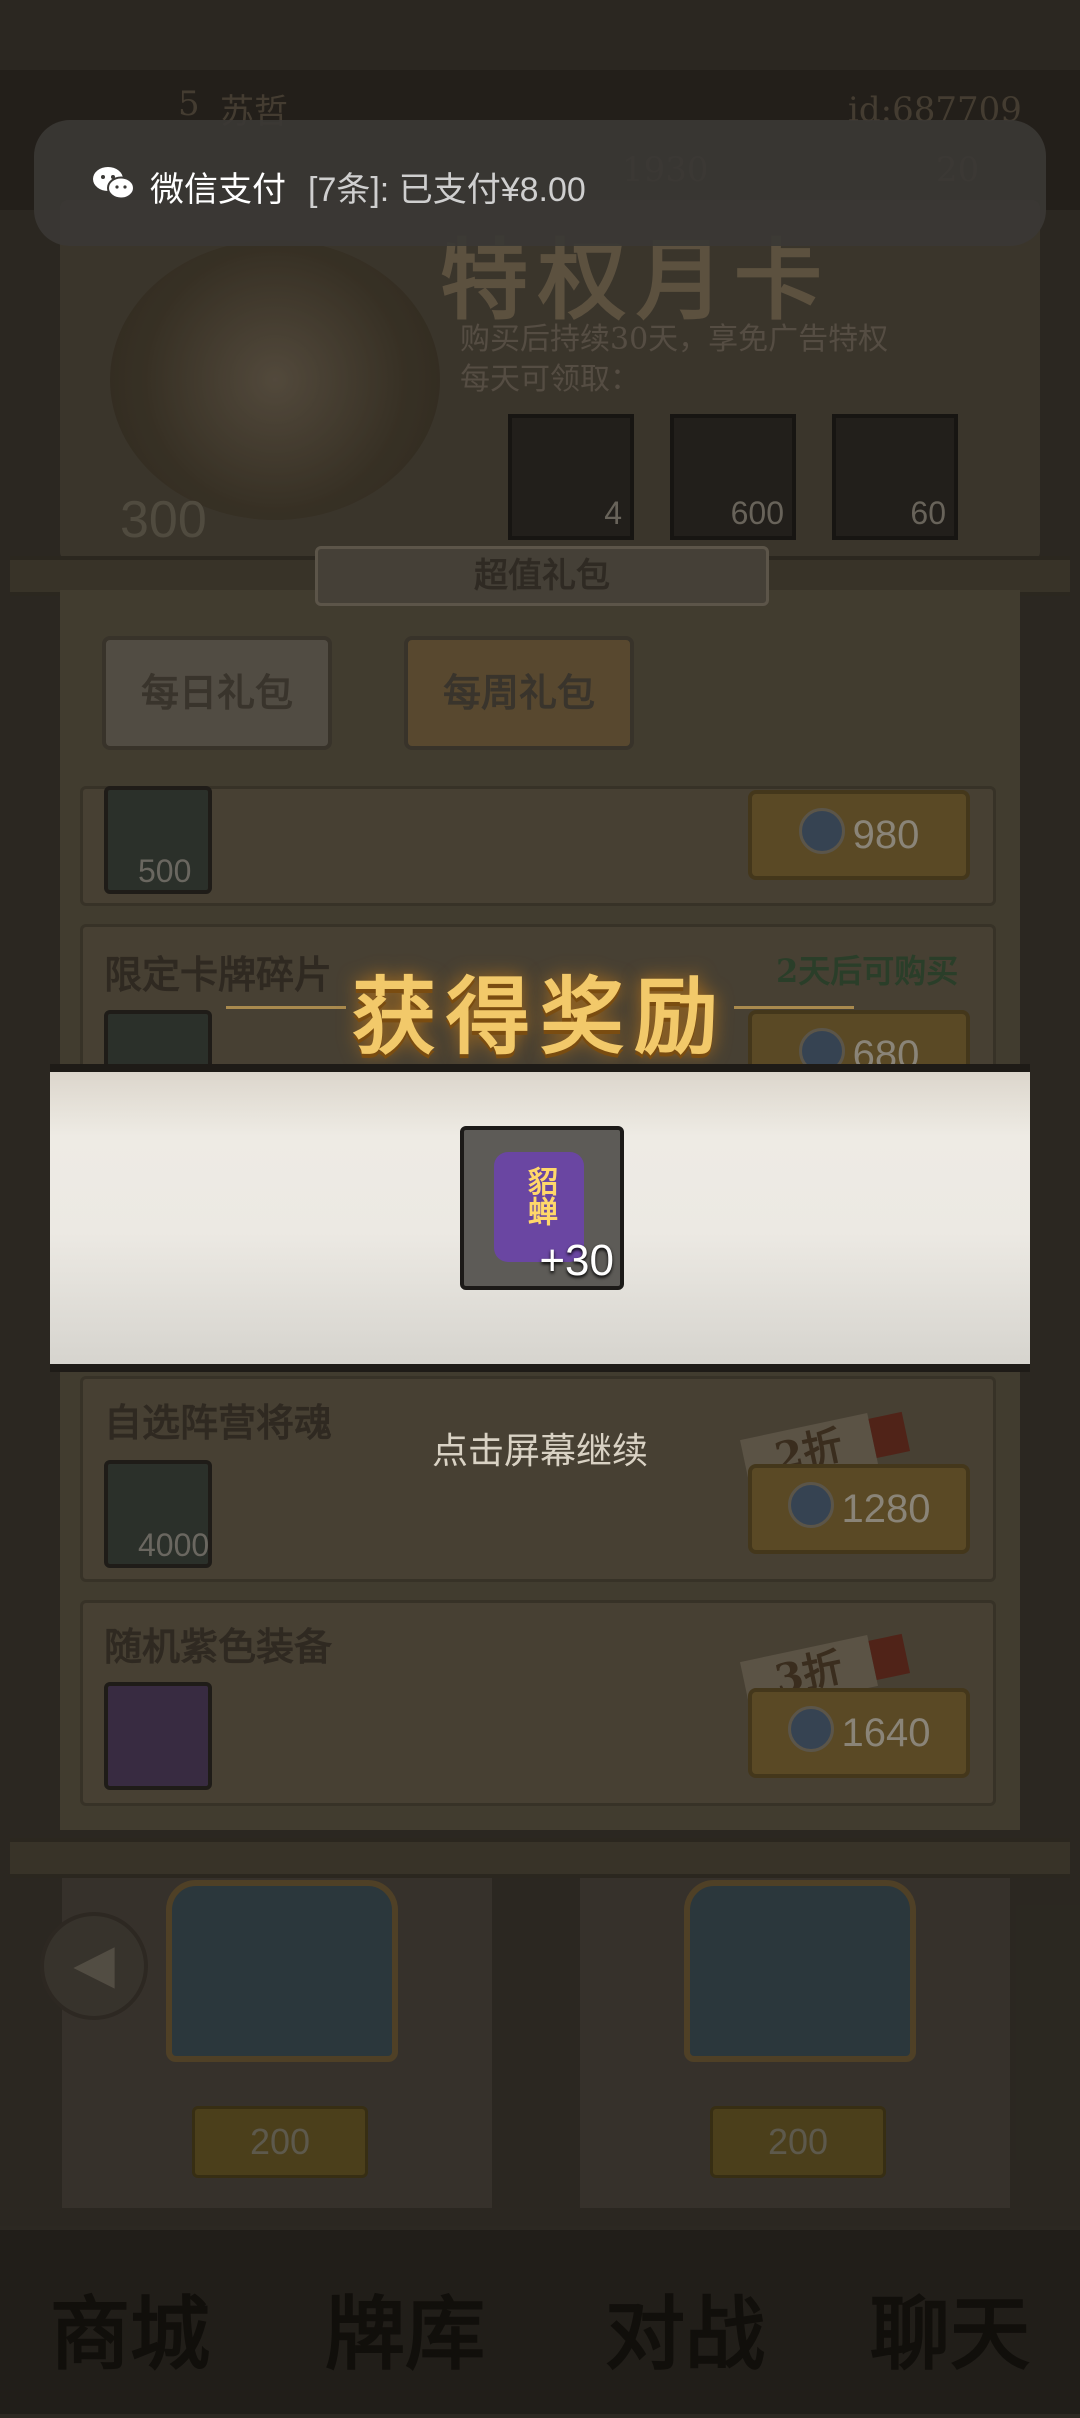 This screenshot has width=1080, height=2418. Describe the element at coordinates (539, 1196) in the screenshot. I see `reward-item-name: 貂蝉` at that location.